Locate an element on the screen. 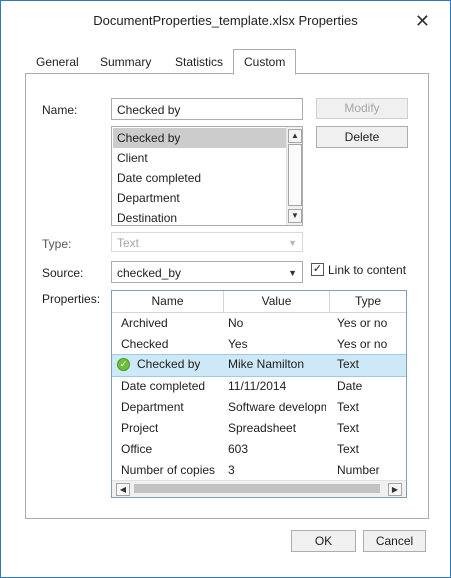 The width and height of the screenshot is (451, 578). cell-name: Office is located at coordinates (137, 449).